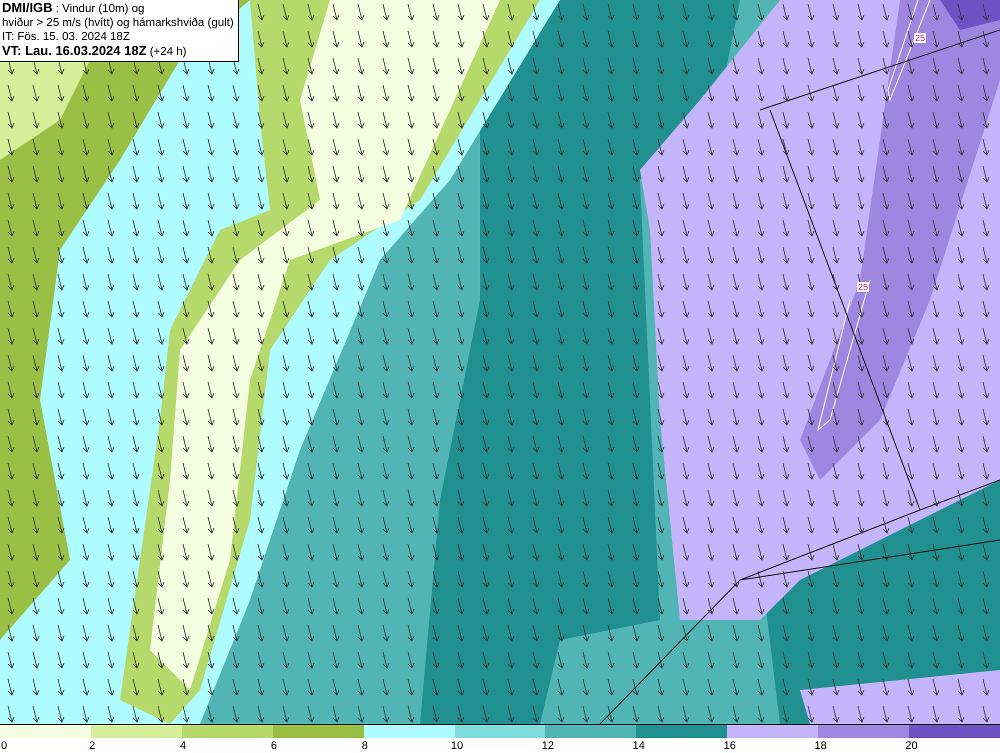 This screenshot has width=1000, height=753. What do you see at coordinates (92, 746) in the screenshot?
I see `legend-tick-label: 2` at bounding box center [92, 746].